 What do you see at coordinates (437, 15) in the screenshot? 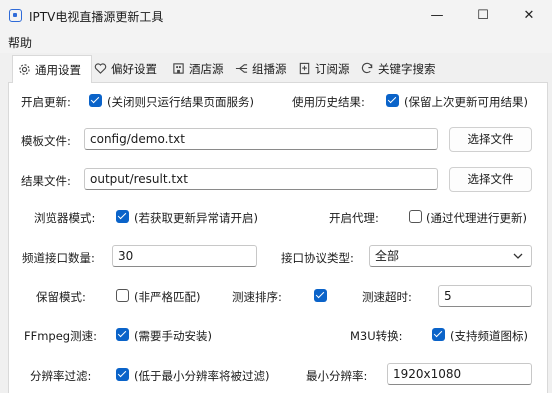
I see `minimize-button: —` at bounding box center [437, 15].